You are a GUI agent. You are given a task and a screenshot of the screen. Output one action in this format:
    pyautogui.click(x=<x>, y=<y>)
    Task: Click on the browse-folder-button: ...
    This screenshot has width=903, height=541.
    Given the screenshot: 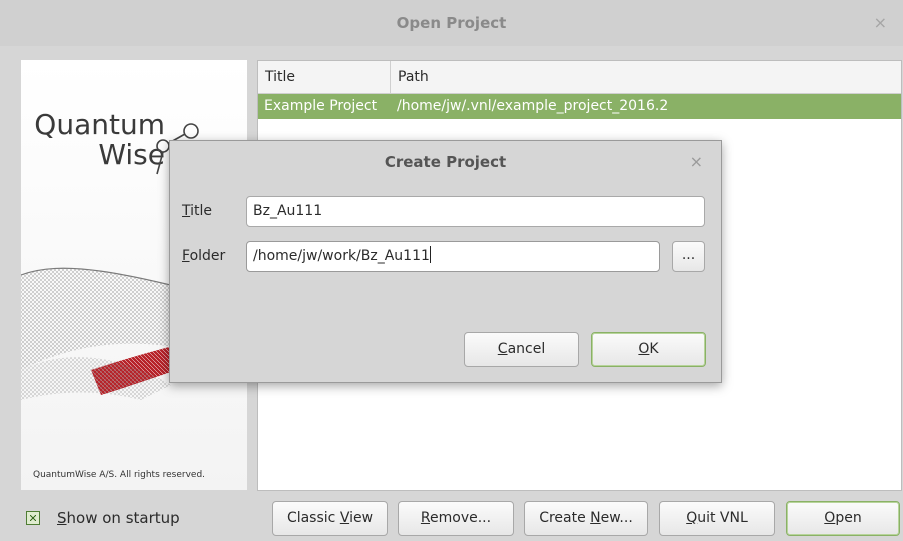 What is the action you would take?
    pyautogui.click(x=688, y=256)
    